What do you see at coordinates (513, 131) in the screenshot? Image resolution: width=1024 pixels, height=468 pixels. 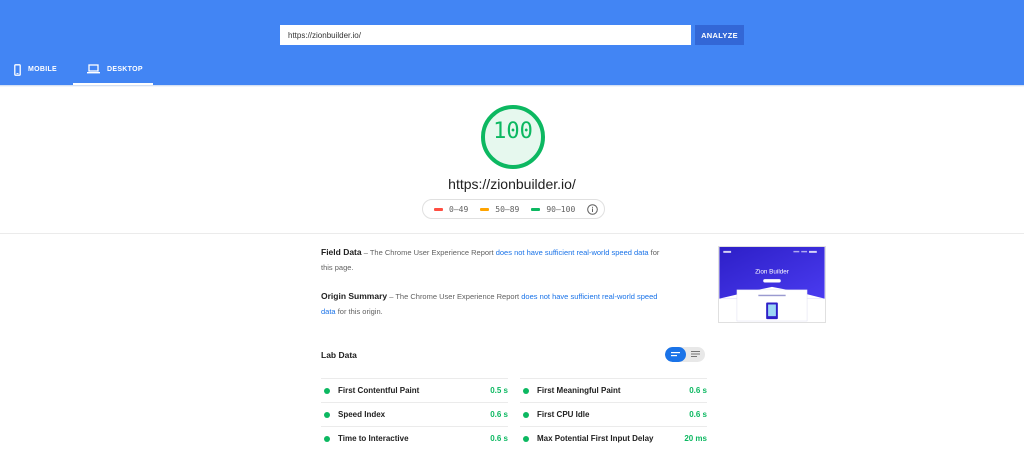 I see `performance-score: 100` at bounding box center [513, 131].